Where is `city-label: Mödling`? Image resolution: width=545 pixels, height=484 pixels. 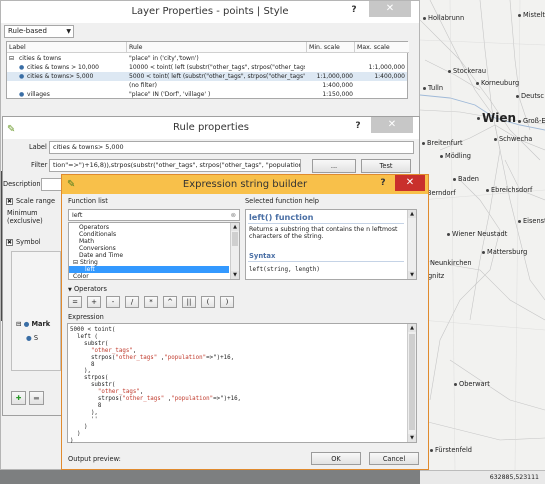 city-label: Mödling is located at coordinates (455, 156).